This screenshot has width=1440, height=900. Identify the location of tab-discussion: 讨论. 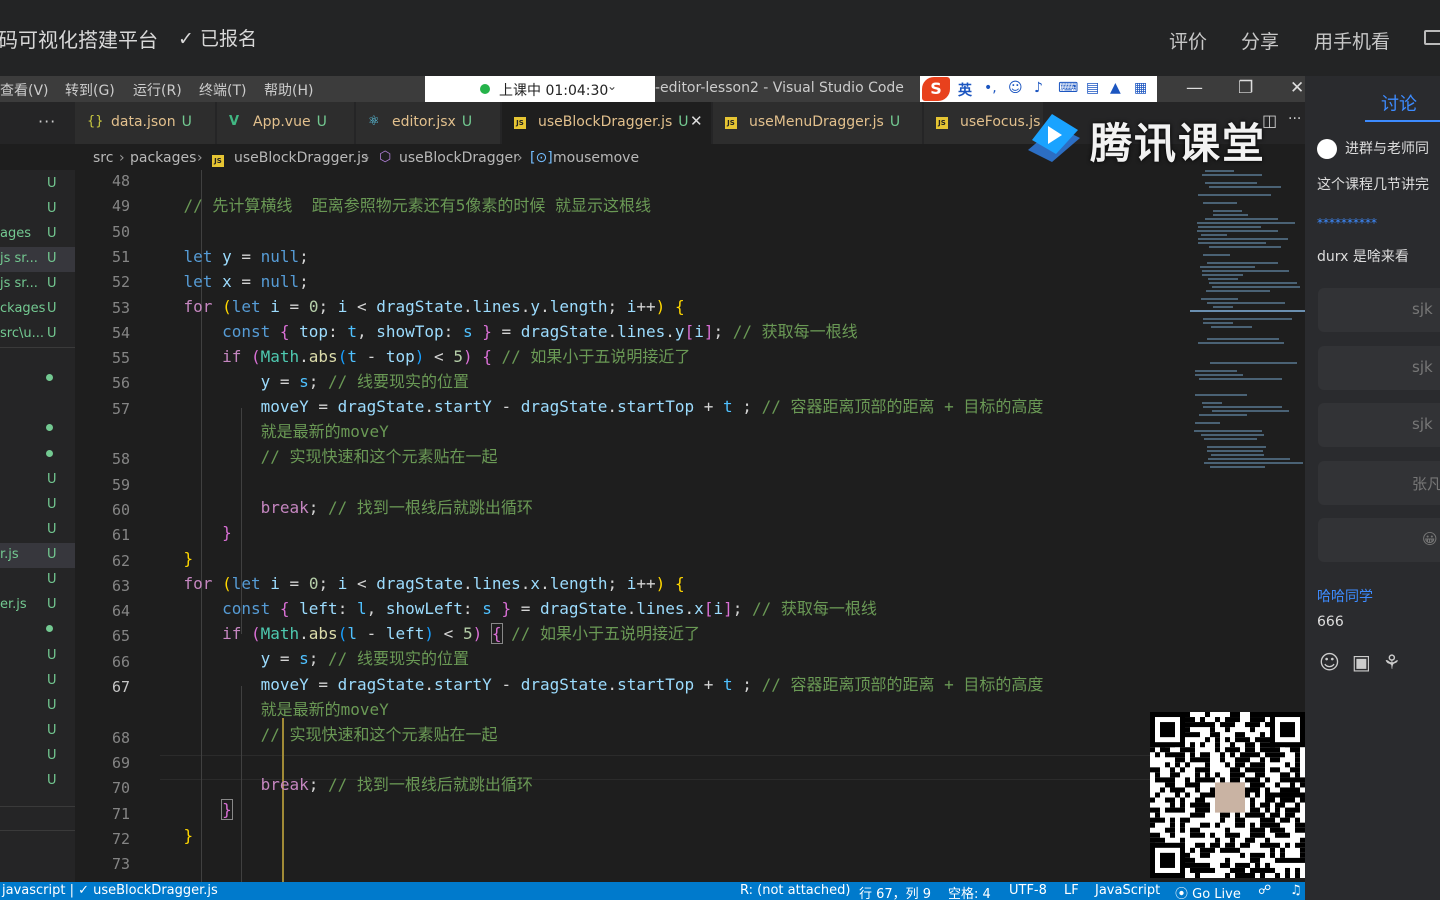
(1399, 103).